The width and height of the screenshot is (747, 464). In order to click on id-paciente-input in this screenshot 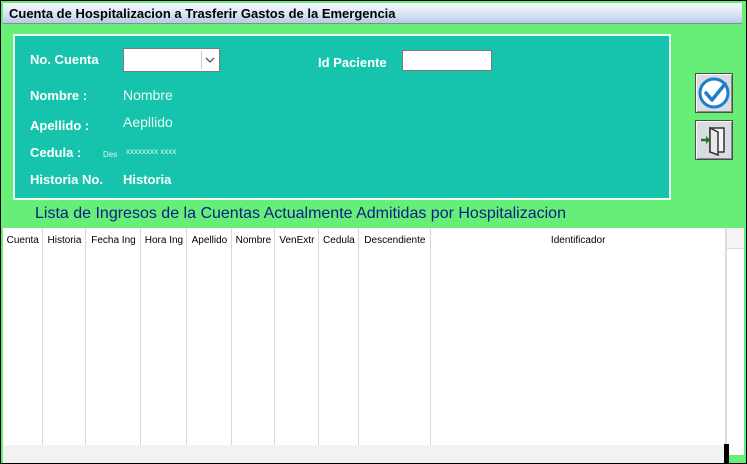, I will do `click(447, 60)`.